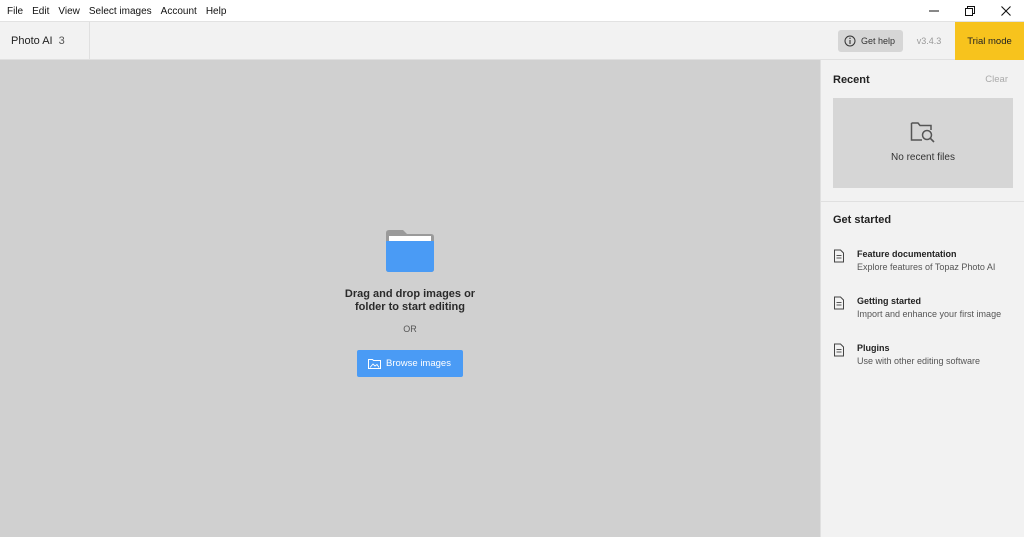 The width and height of the screenshot is (1024, 537). What do you see at coordinates (929, 41) in the screenshot?
I see `version-label: v3.4.3` at bounding box center [929, 41].